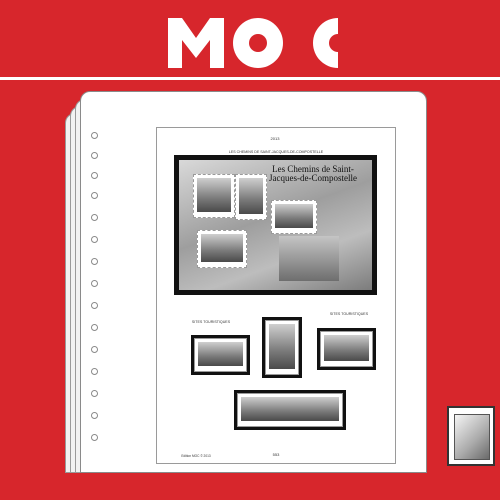 The image size is (500, 500). Describe the element at coordinates (276, 454) in the screenshot. I see `page-number: 553` at that location.